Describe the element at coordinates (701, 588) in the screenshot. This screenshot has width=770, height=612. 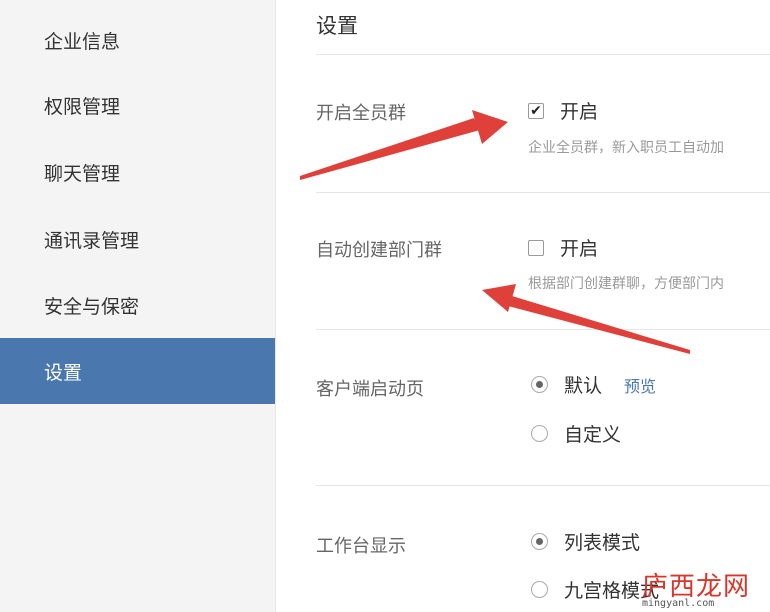
I see `watermark: 庐西龙网 mingyanl.com` at that location.